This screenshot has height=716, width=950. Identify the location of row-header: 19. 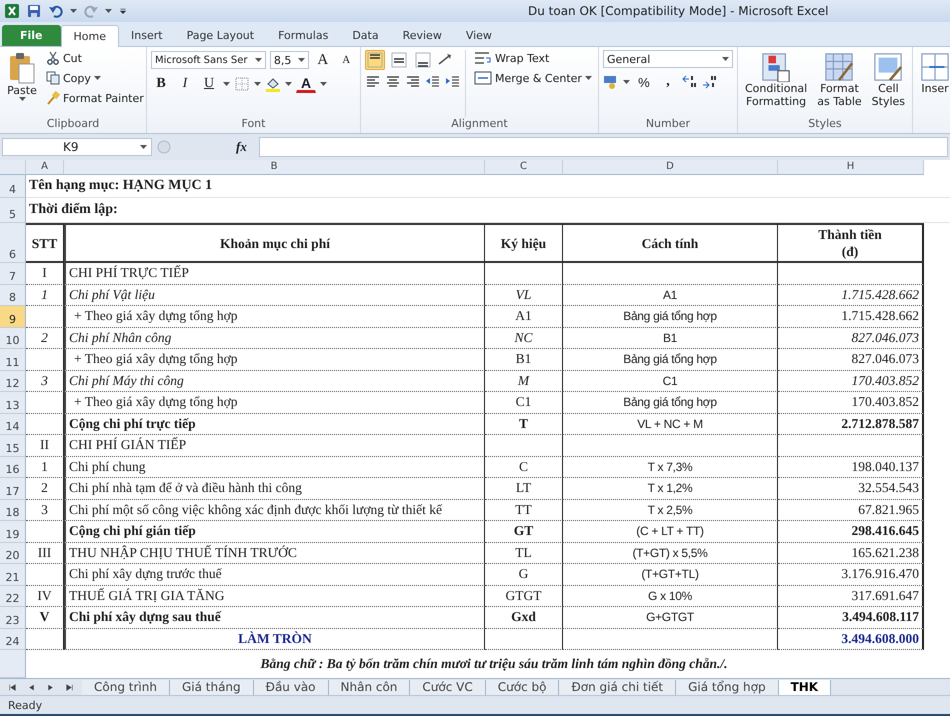
(13, 531).